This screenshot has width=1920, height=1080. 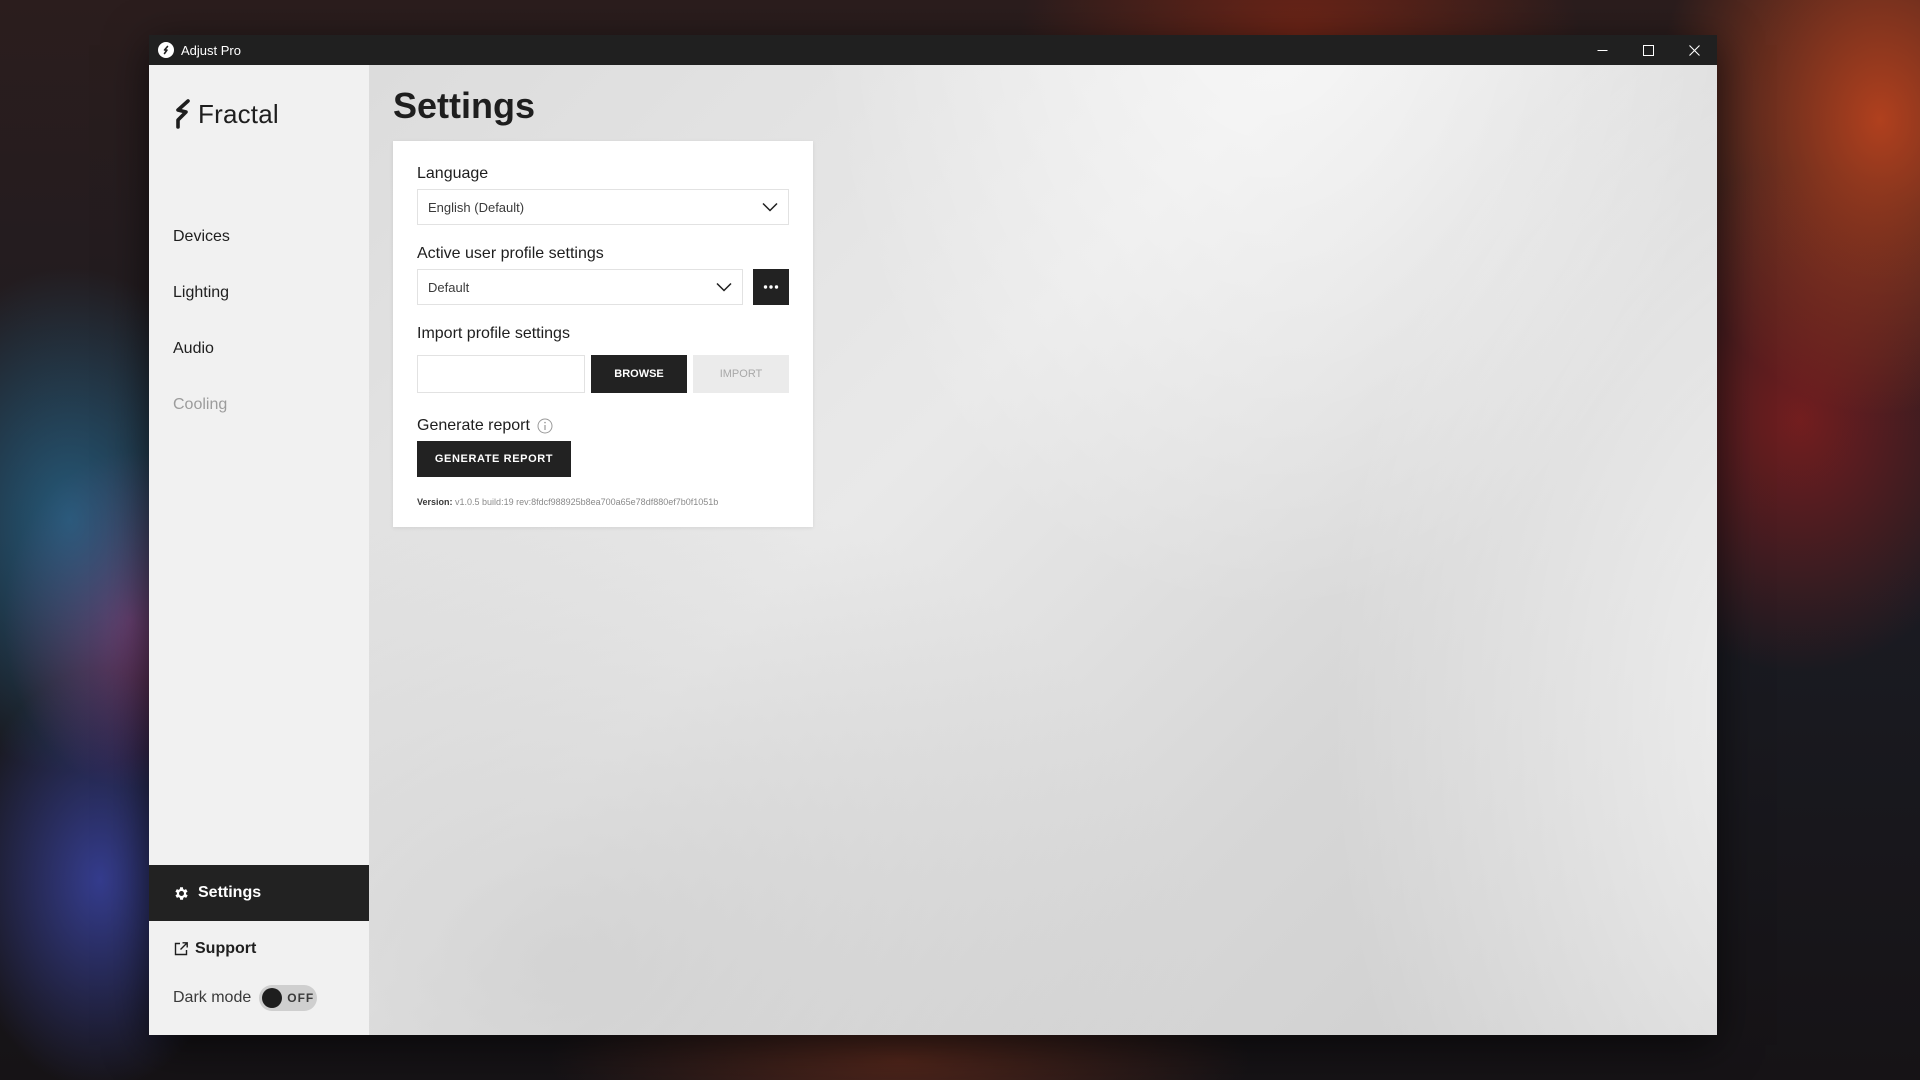 What do you see at coordinates (639, 374) in the screenshot?
I see `browse-button: BROWSE` at bounding box center [639, 374].